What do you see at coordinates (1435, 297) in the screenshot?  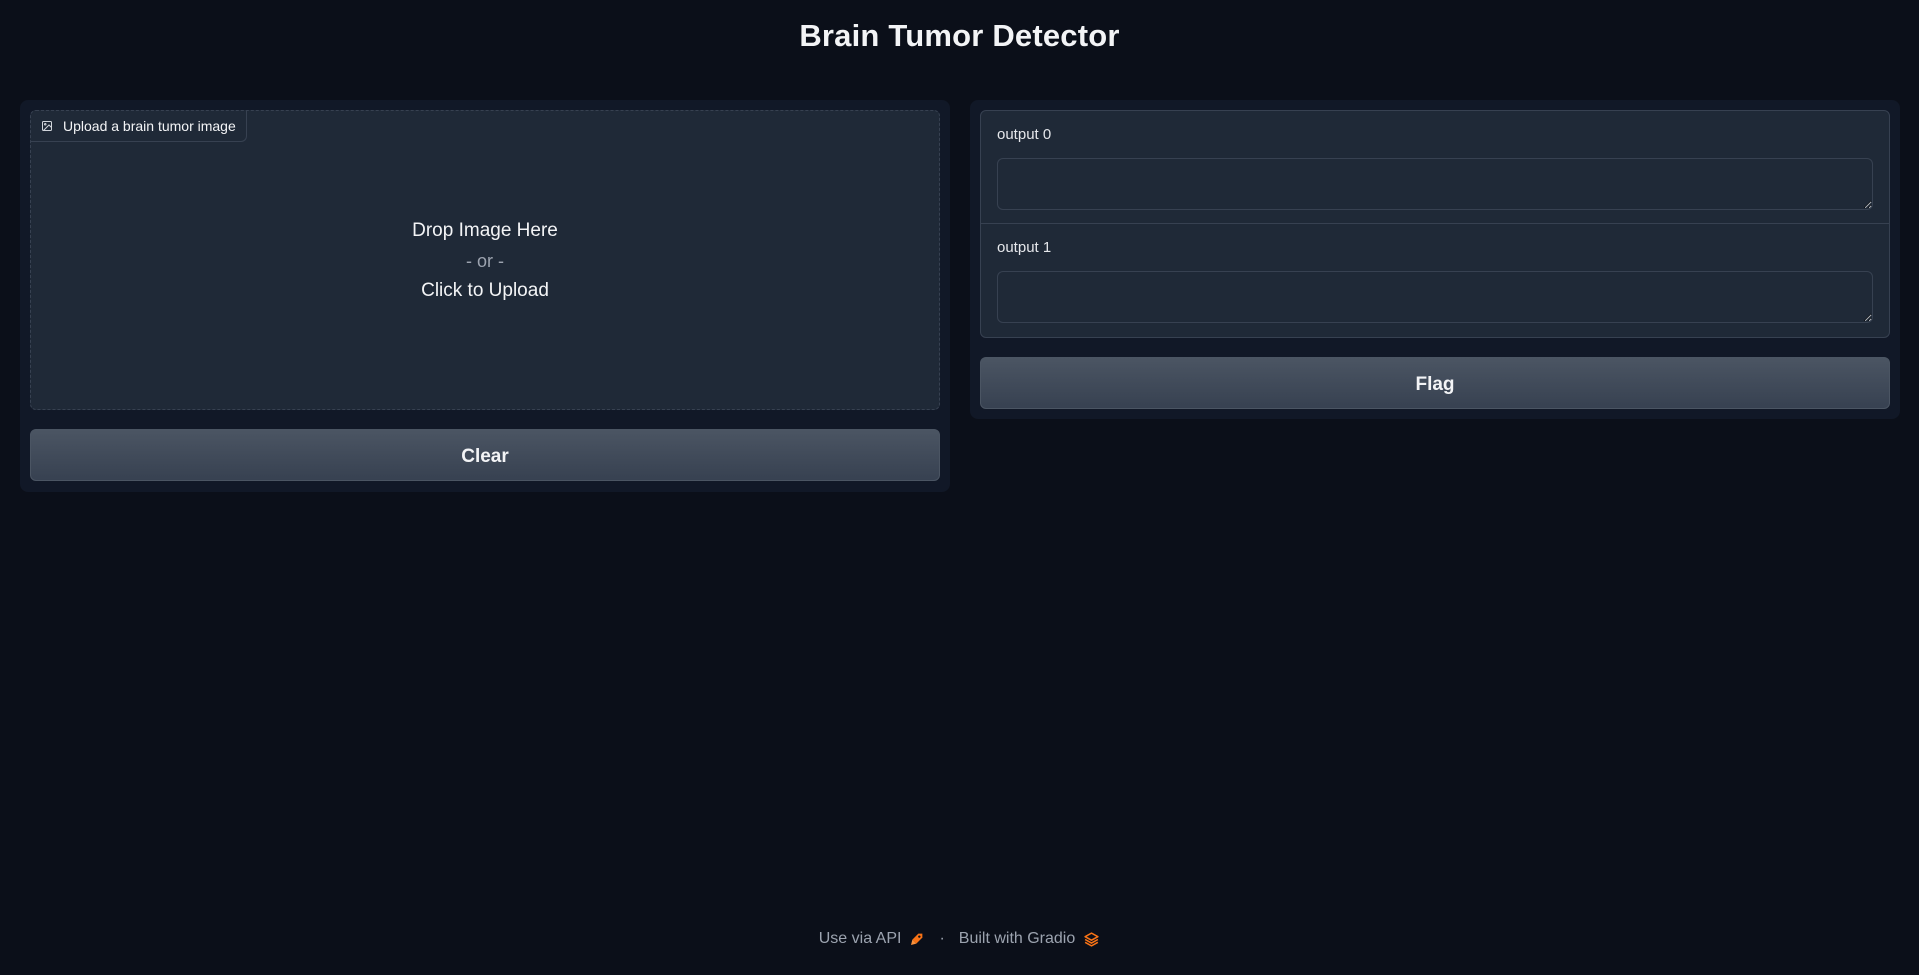 I see `output-1-textbox` at bounding box center [1435, 297].